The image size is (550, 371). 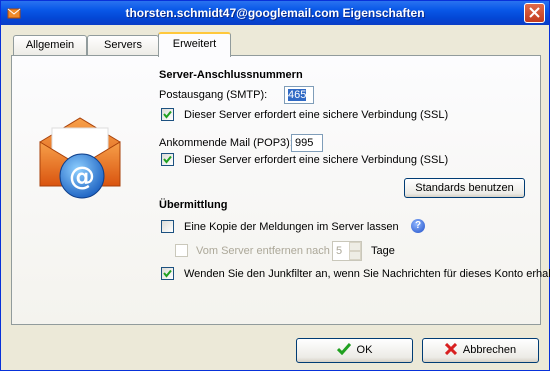 I want to click on tab-servers: Servers, so click(x=123, y=45).